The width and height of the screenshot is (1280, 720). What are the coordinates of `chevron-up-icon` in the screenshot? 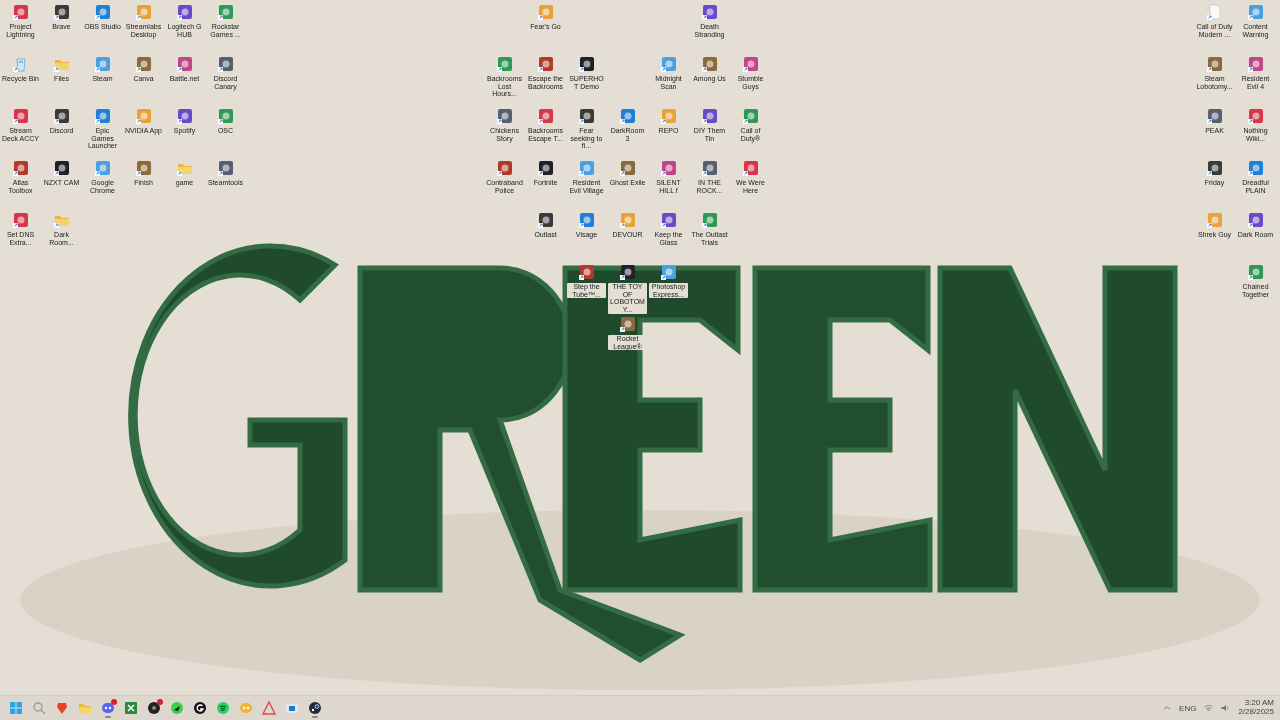 It's located at (1167, 708).